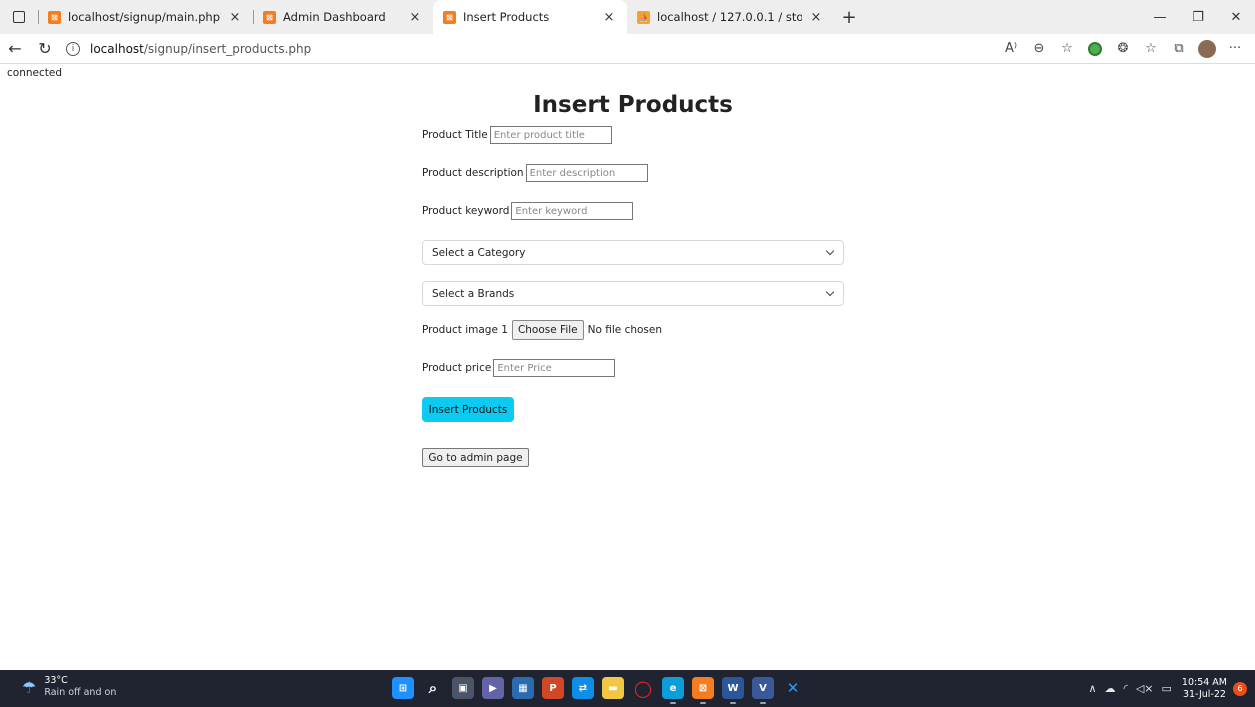 The image size is (1255, 707). Describe the element at coordinates (479, 252) in the screenshot. I see `category-select-value: Select a Category` at that location.